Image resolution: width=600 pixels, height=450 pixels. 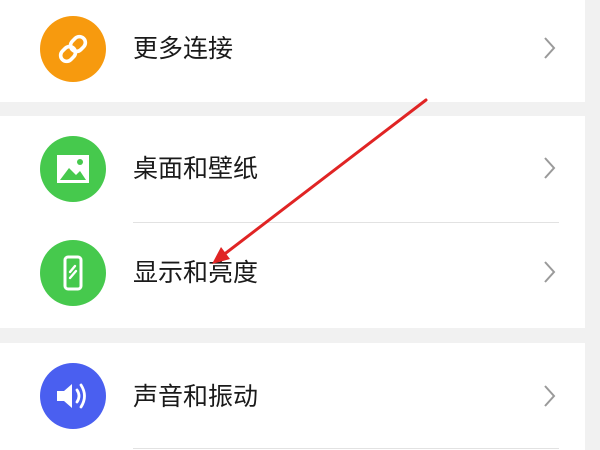 I want to click on screen-edge, so click(x=592, y=225).